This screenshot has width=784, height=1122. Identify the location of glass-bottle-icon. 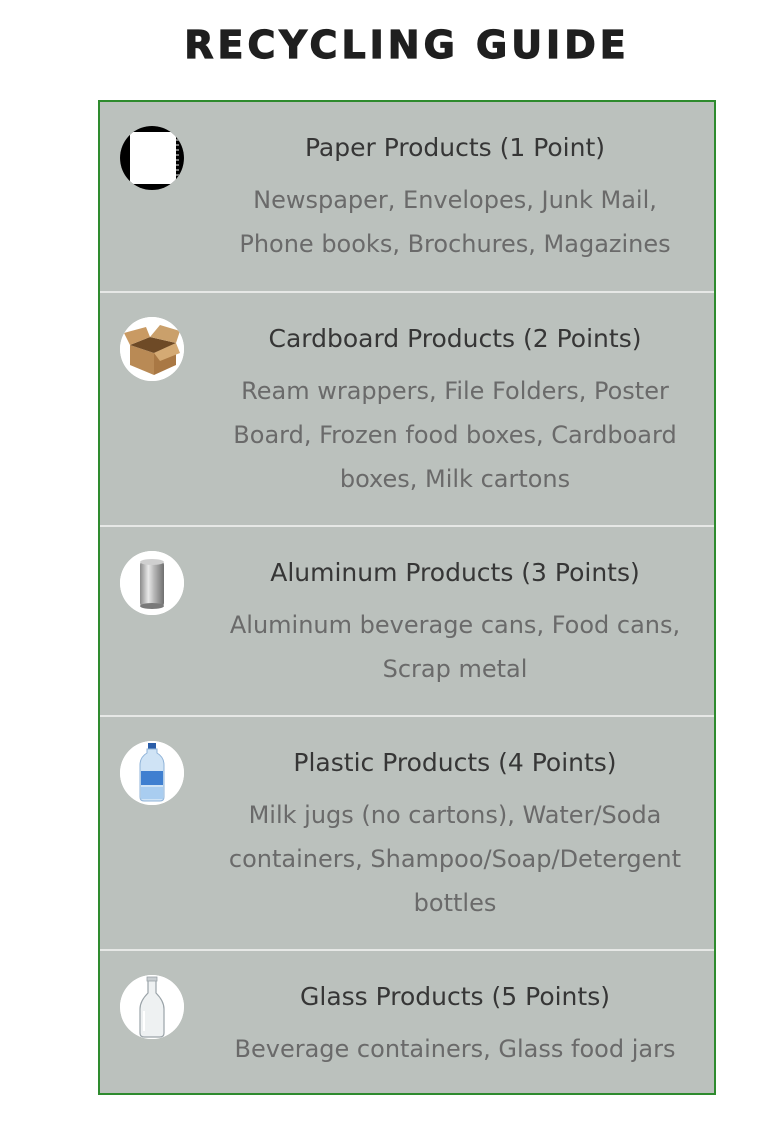
(152, 1007).